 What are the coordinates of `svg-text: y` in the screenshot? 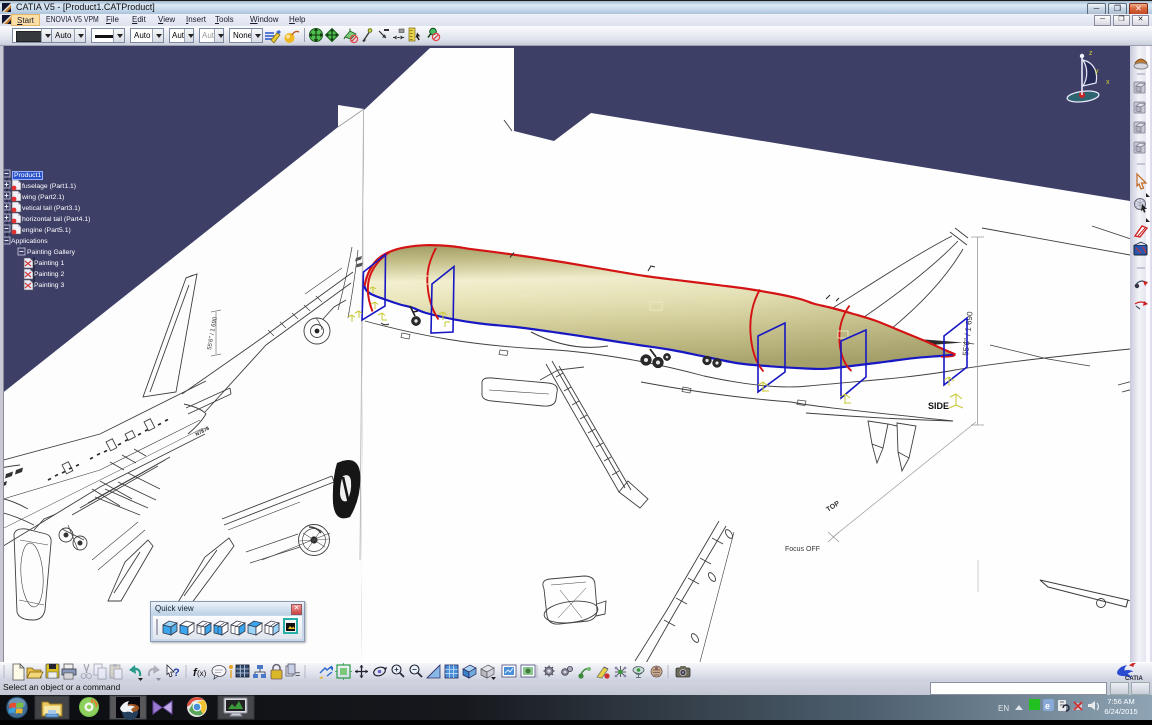 It's located at (1097, 71).